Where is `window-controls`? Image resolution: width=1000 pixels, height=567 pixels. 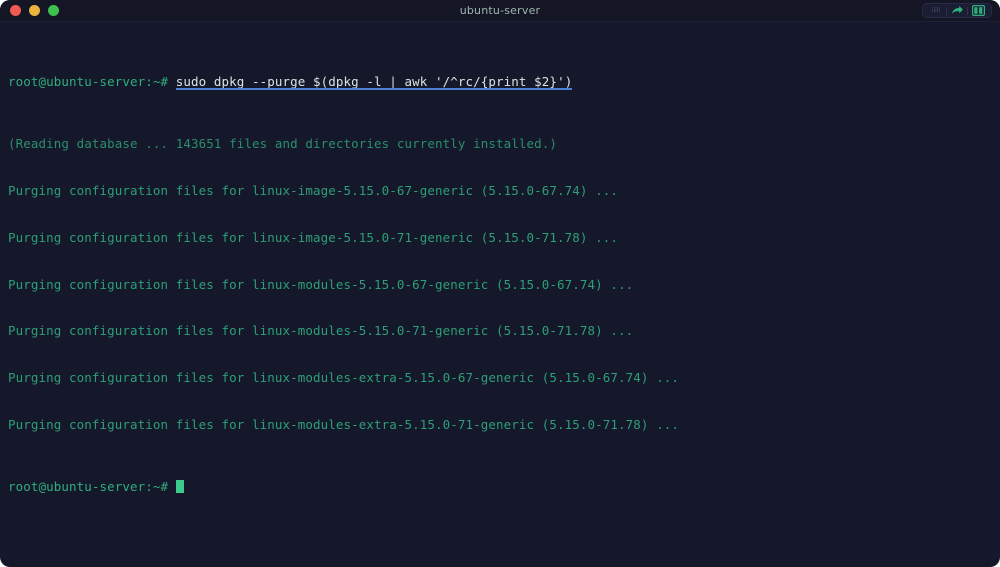
window-controls is located at coordinates (29, 10).